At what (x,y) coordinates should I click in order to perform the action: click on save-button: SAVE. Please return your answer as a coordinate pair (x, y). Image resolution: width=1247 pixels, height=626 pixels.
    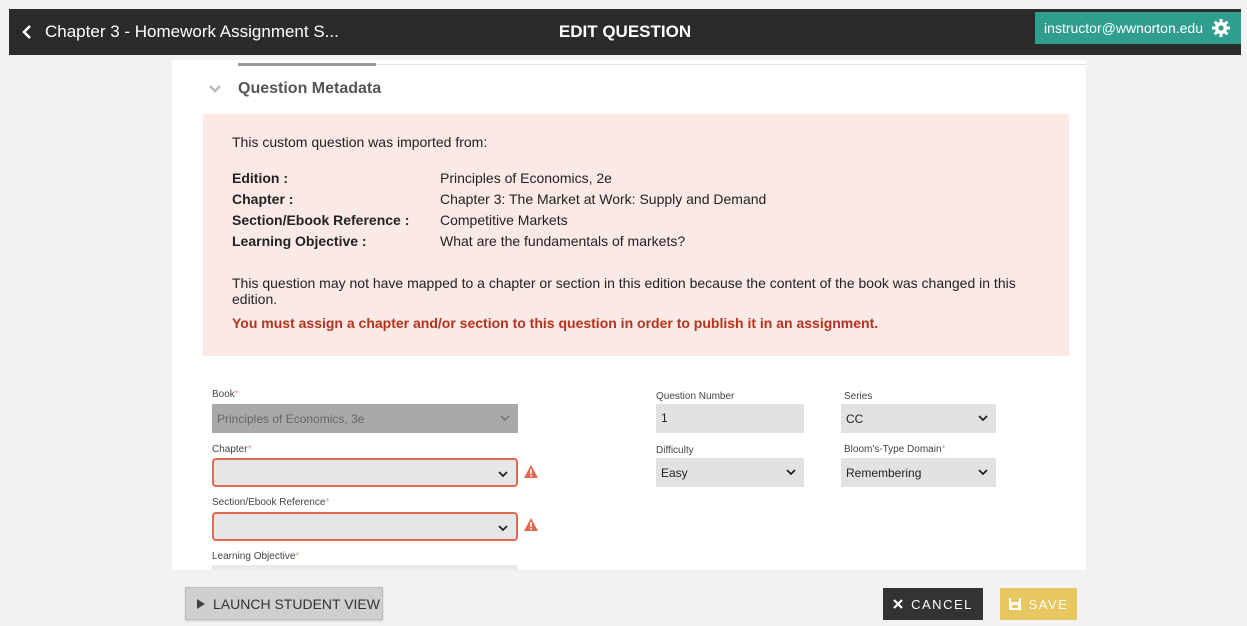
    Looking at the image, I should click on (1038, 604).